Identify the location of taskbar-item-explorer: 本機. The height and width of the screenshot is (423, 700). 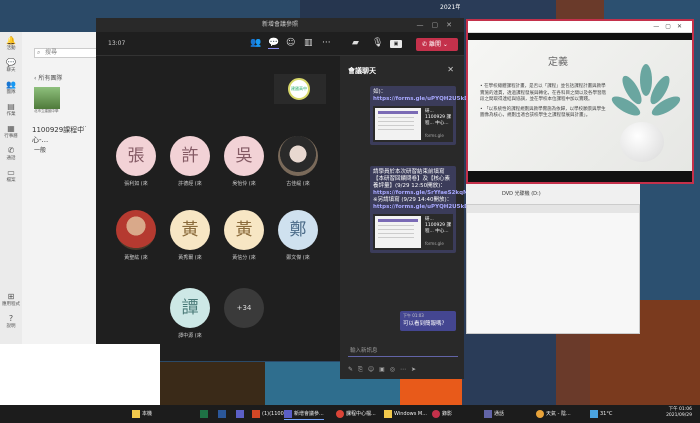
(142, 414).